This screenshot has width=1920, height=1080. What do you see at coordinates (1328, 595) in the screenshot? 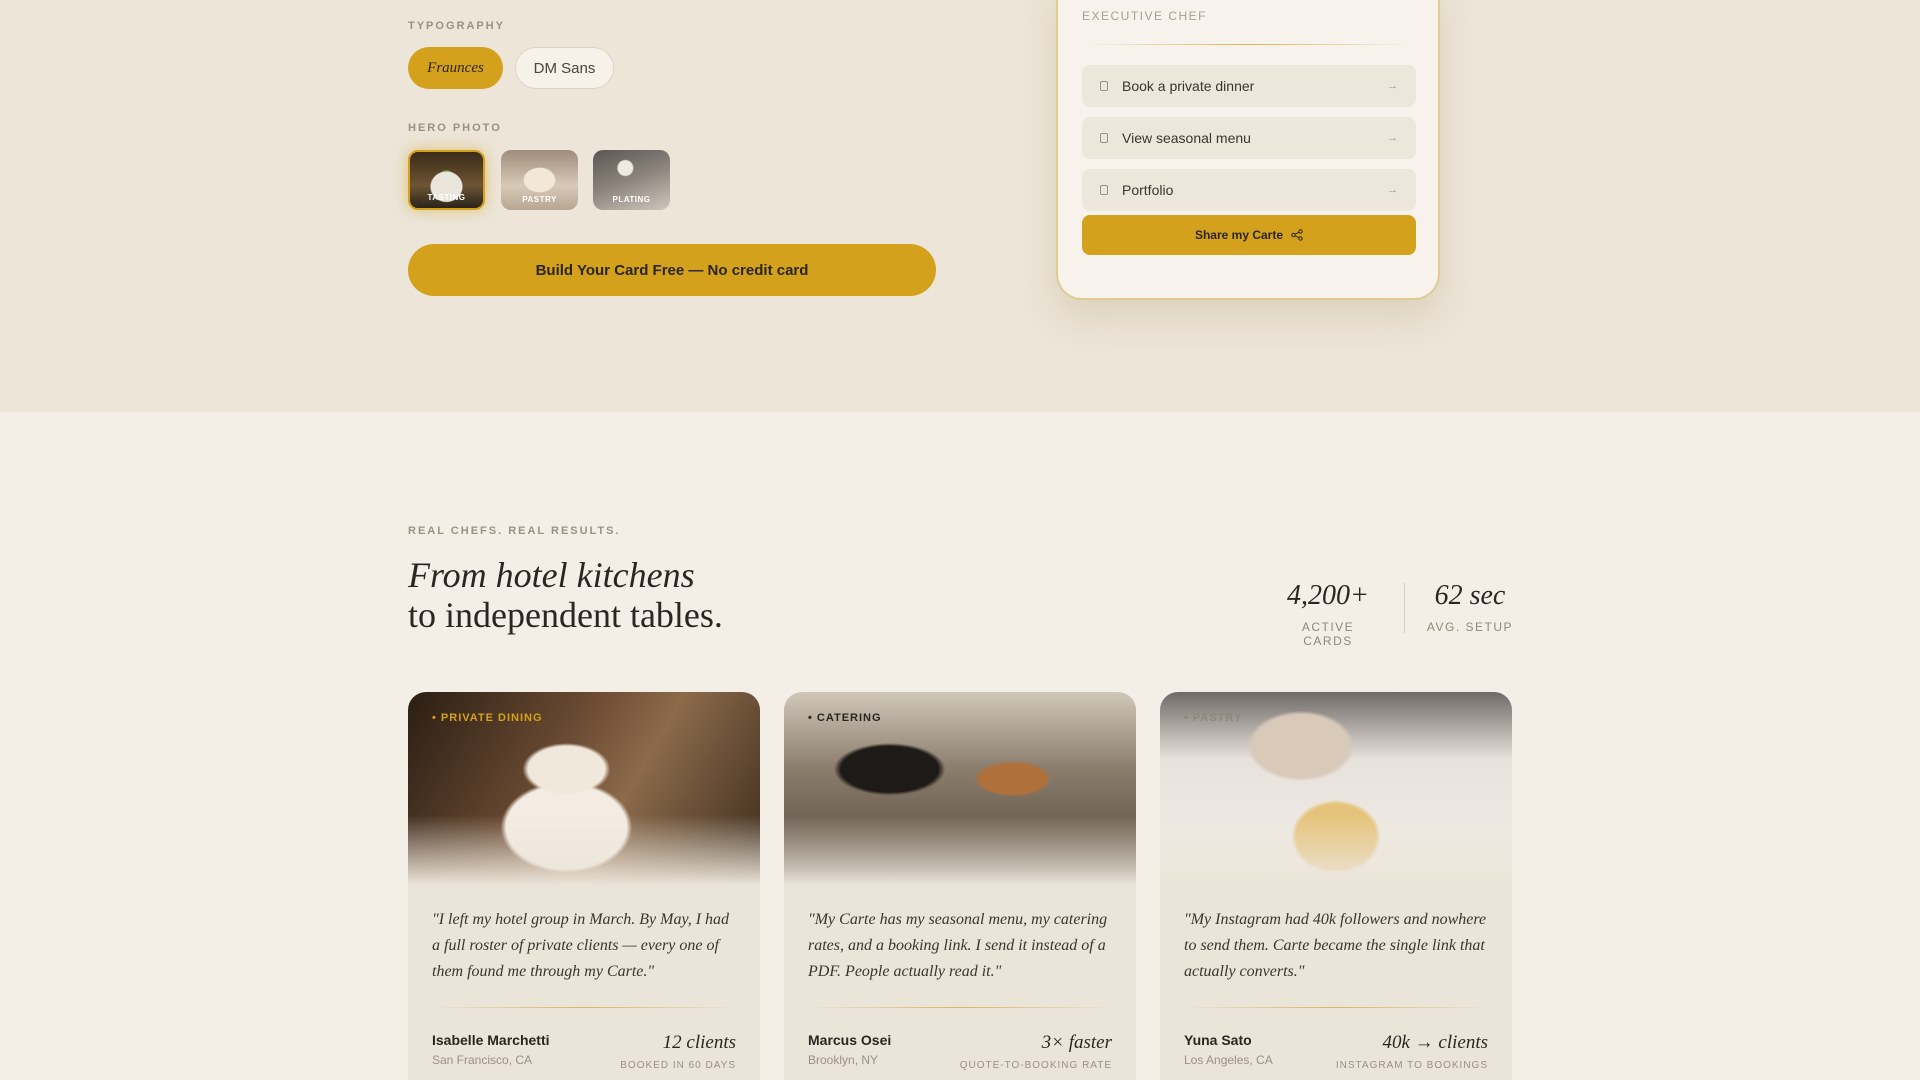
I see `stat-value: 4,200+` at bounding box center [1328, 595].